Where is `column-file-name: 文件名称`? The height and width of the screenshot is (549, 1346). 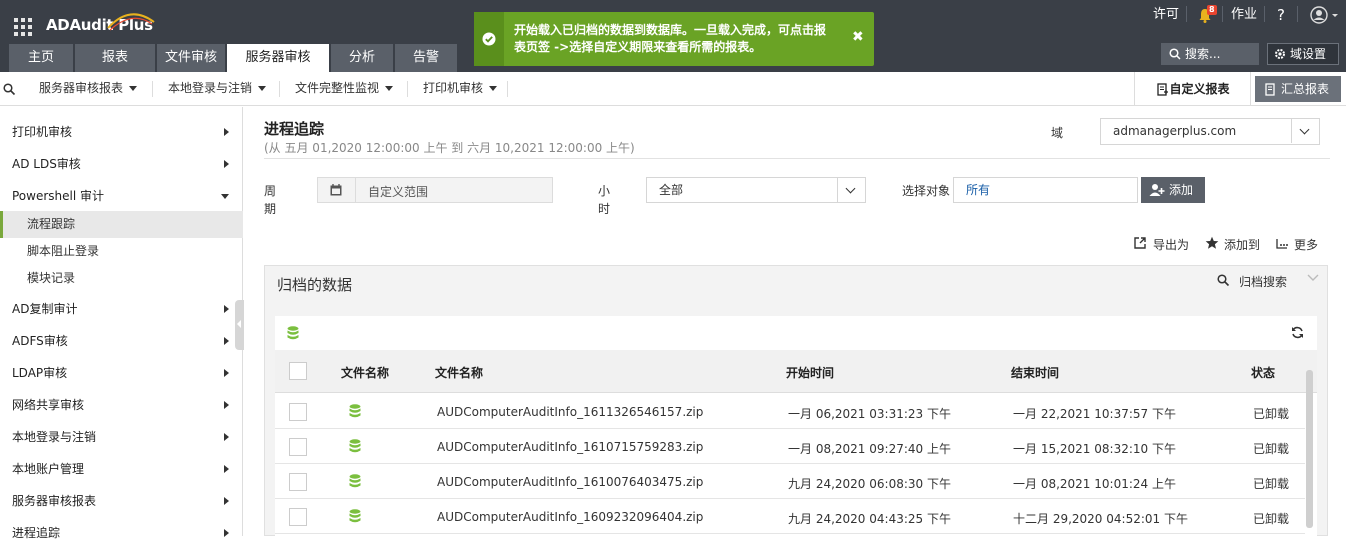 column-file-name: 文件名称 is located at coordinates (459, 372).